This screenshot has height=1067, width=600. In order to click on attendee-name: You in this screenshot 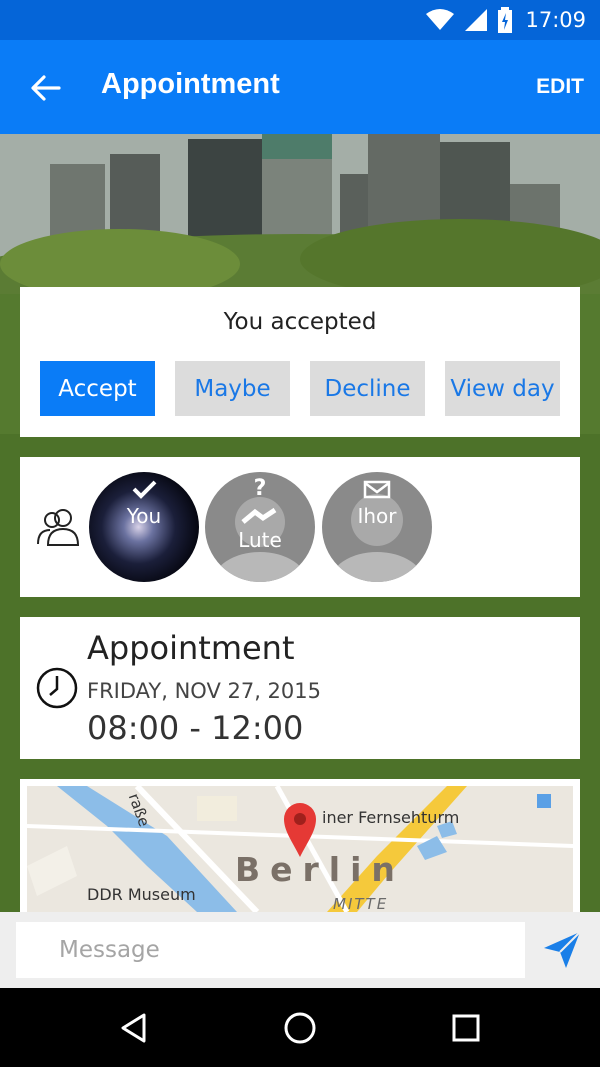, I will do `click(144, 516)`.